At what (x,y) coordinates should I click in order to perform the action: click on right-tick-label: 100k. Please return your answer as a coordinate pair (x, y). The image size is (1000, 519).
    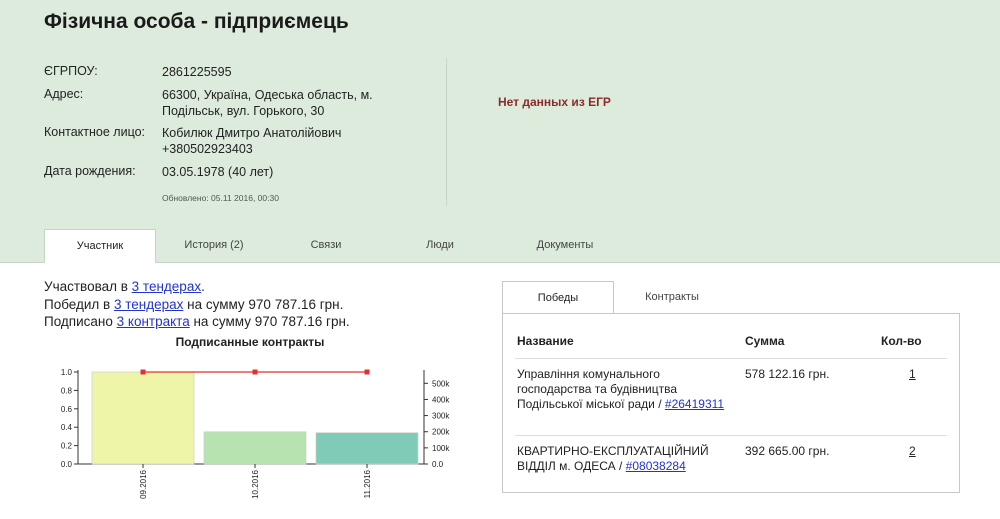
    Looking at the image, I should click on (441, 448).